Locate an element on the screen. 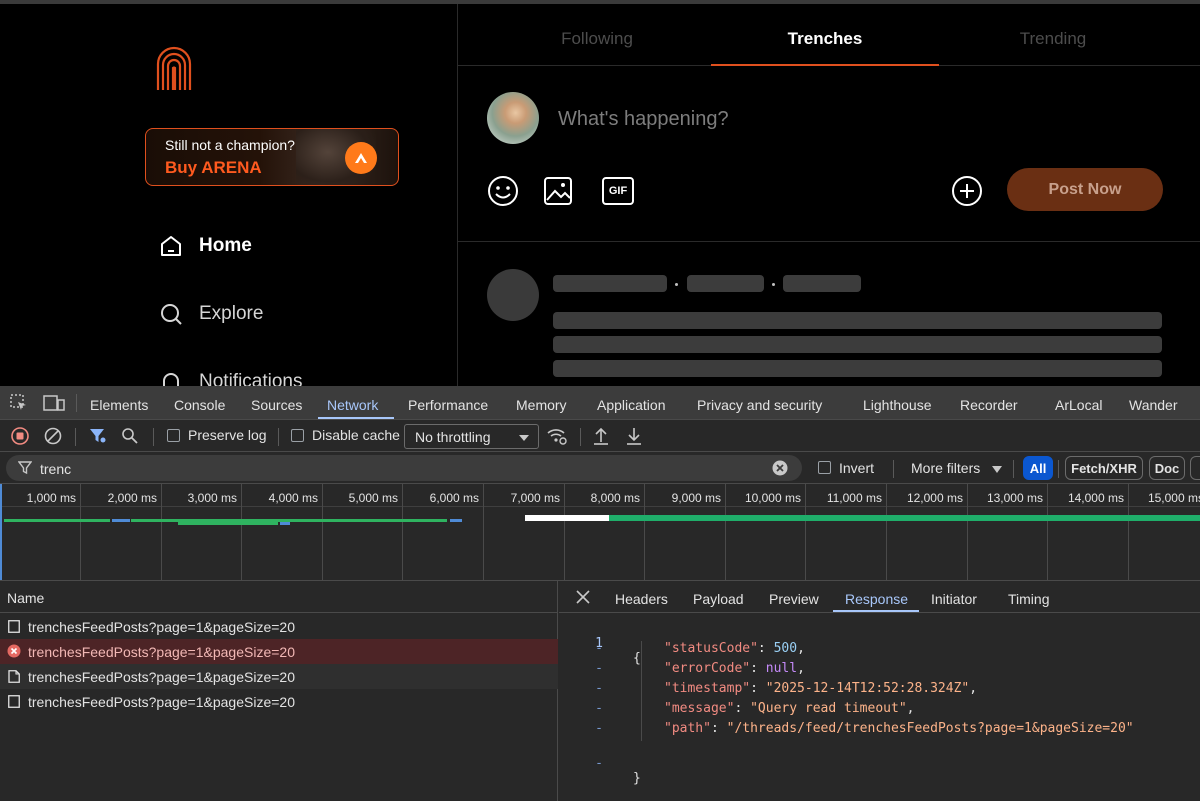 The image size is (1200, 801). timeline-tick-label: 14,000 ms is located at coordinates (1095, 498).